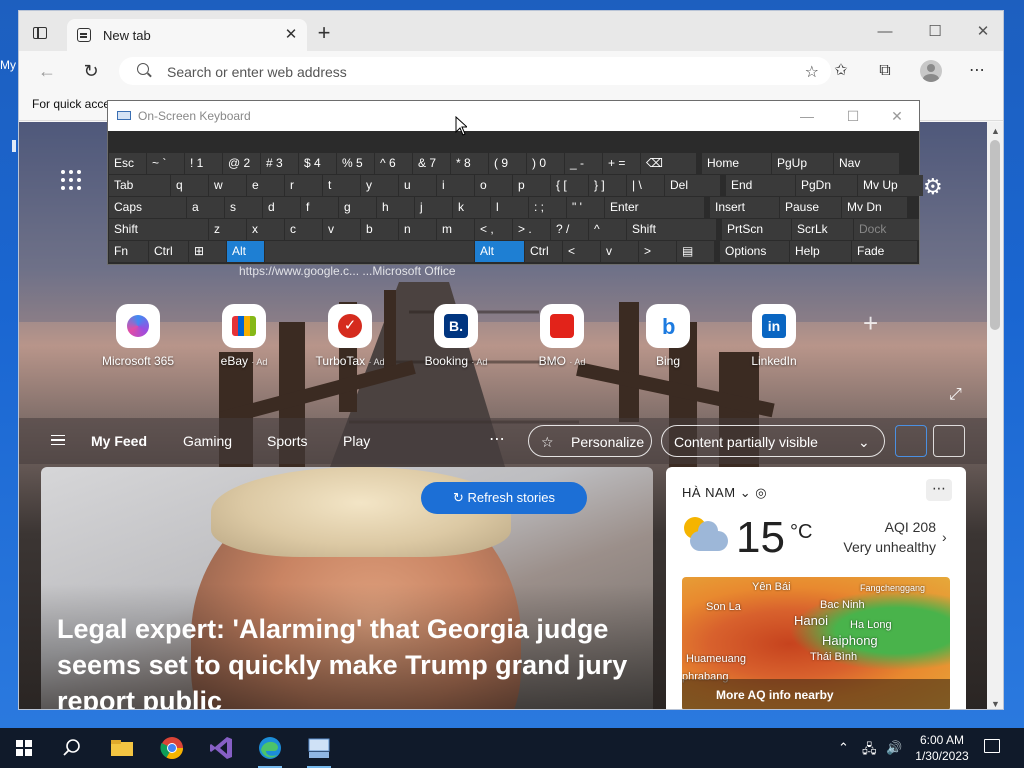 This screenshot has height=768, width=1024. What do you see at coordinates (319, 207) in the screenshot?
I see `osk-key: f` at bounding box center [319, 207].